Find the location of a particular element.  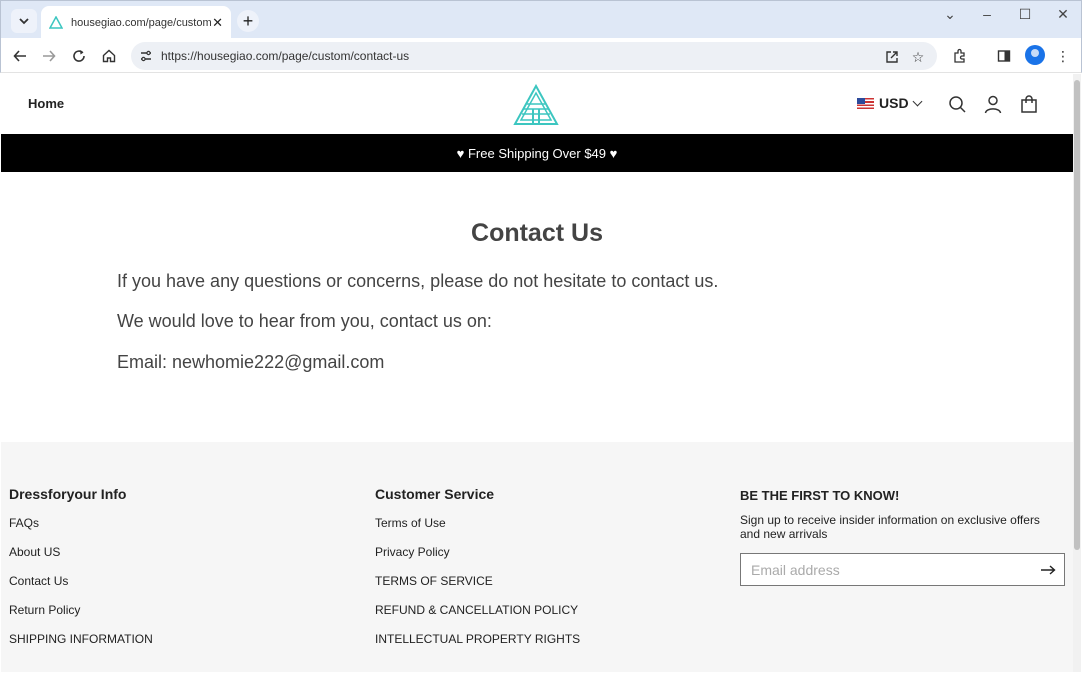

site-settings-icon is located at coordinates (146, 56).